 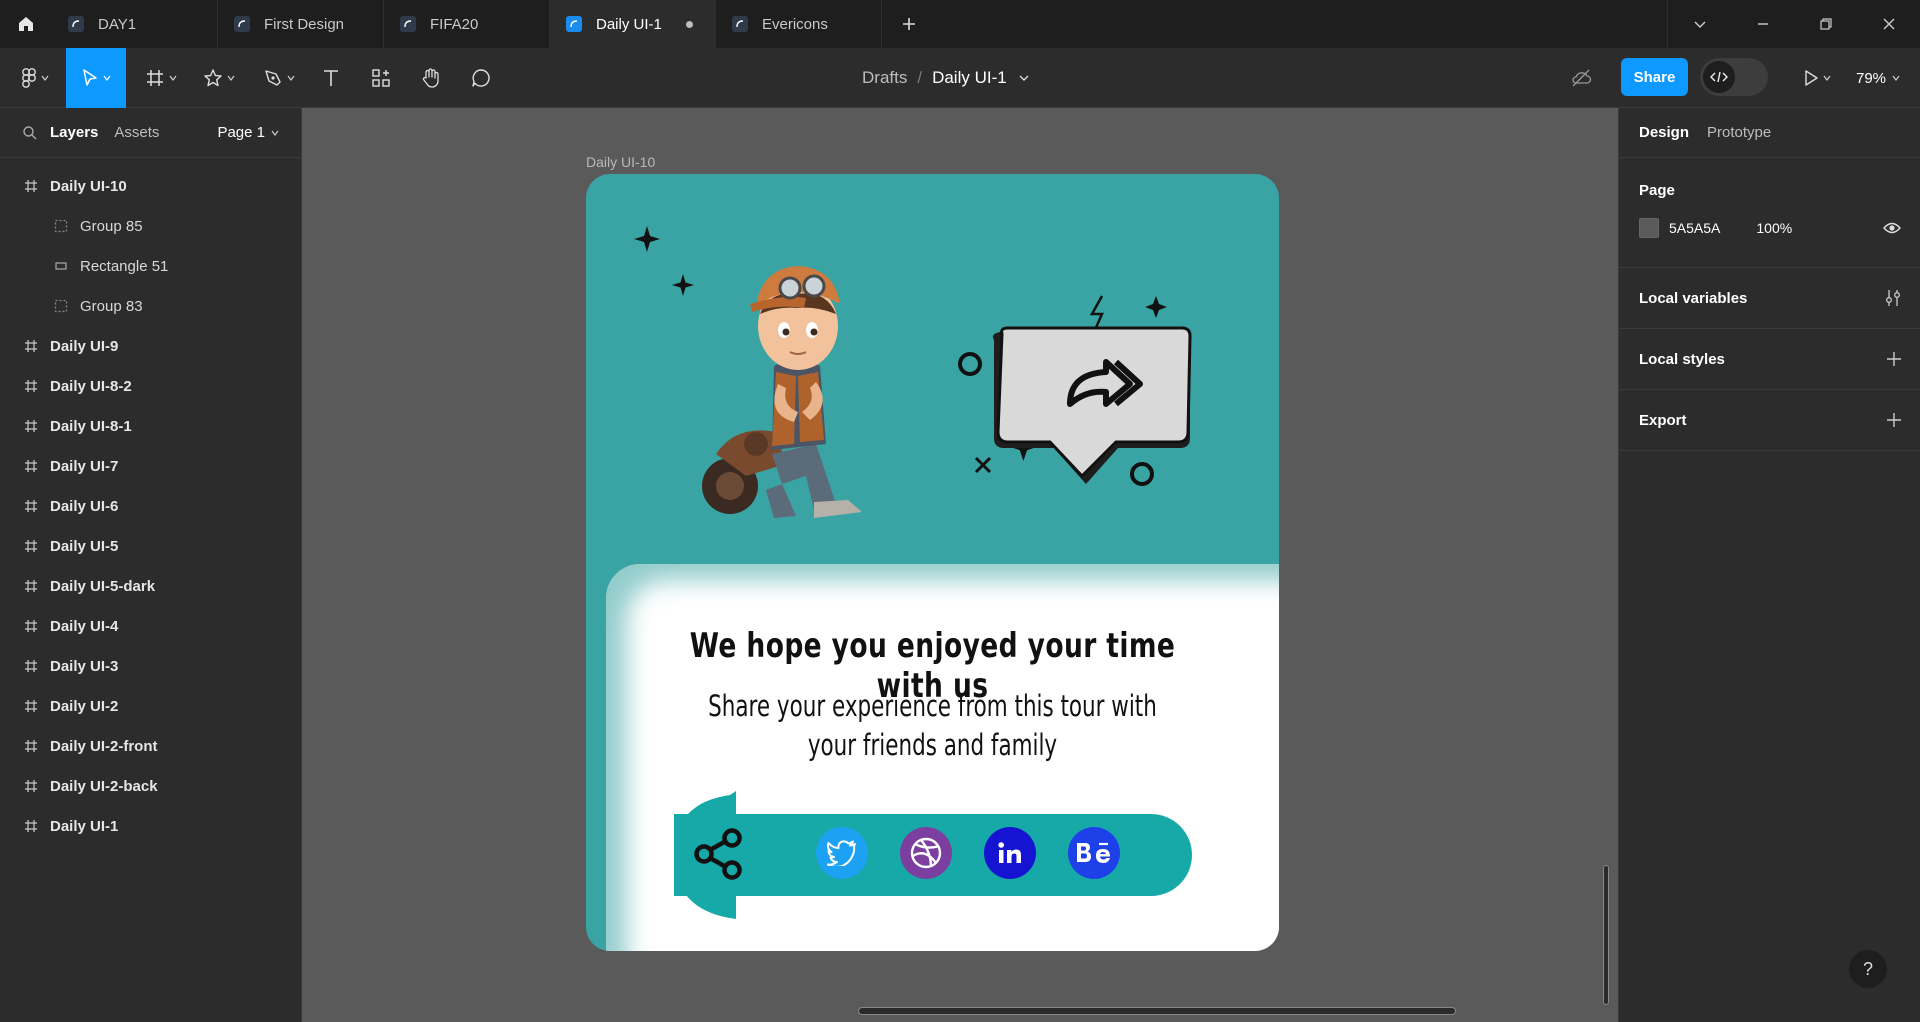 I want to click on hand-tool, so click(x=431, y=78).